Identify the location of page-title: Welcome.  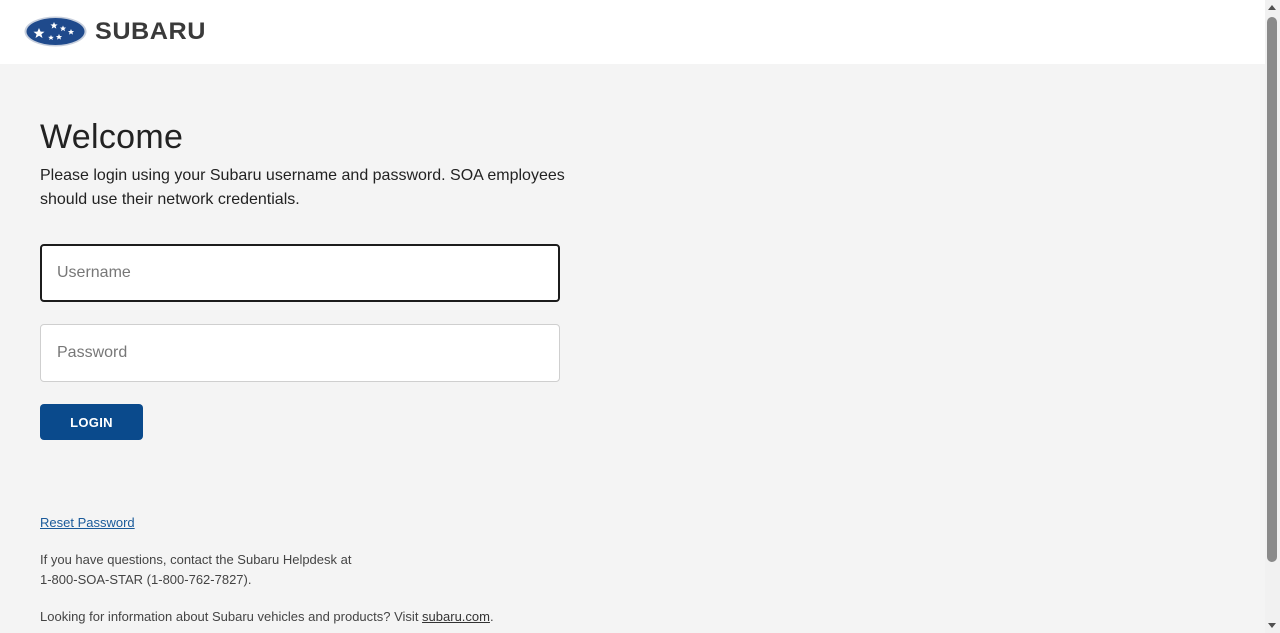
(112, 137).